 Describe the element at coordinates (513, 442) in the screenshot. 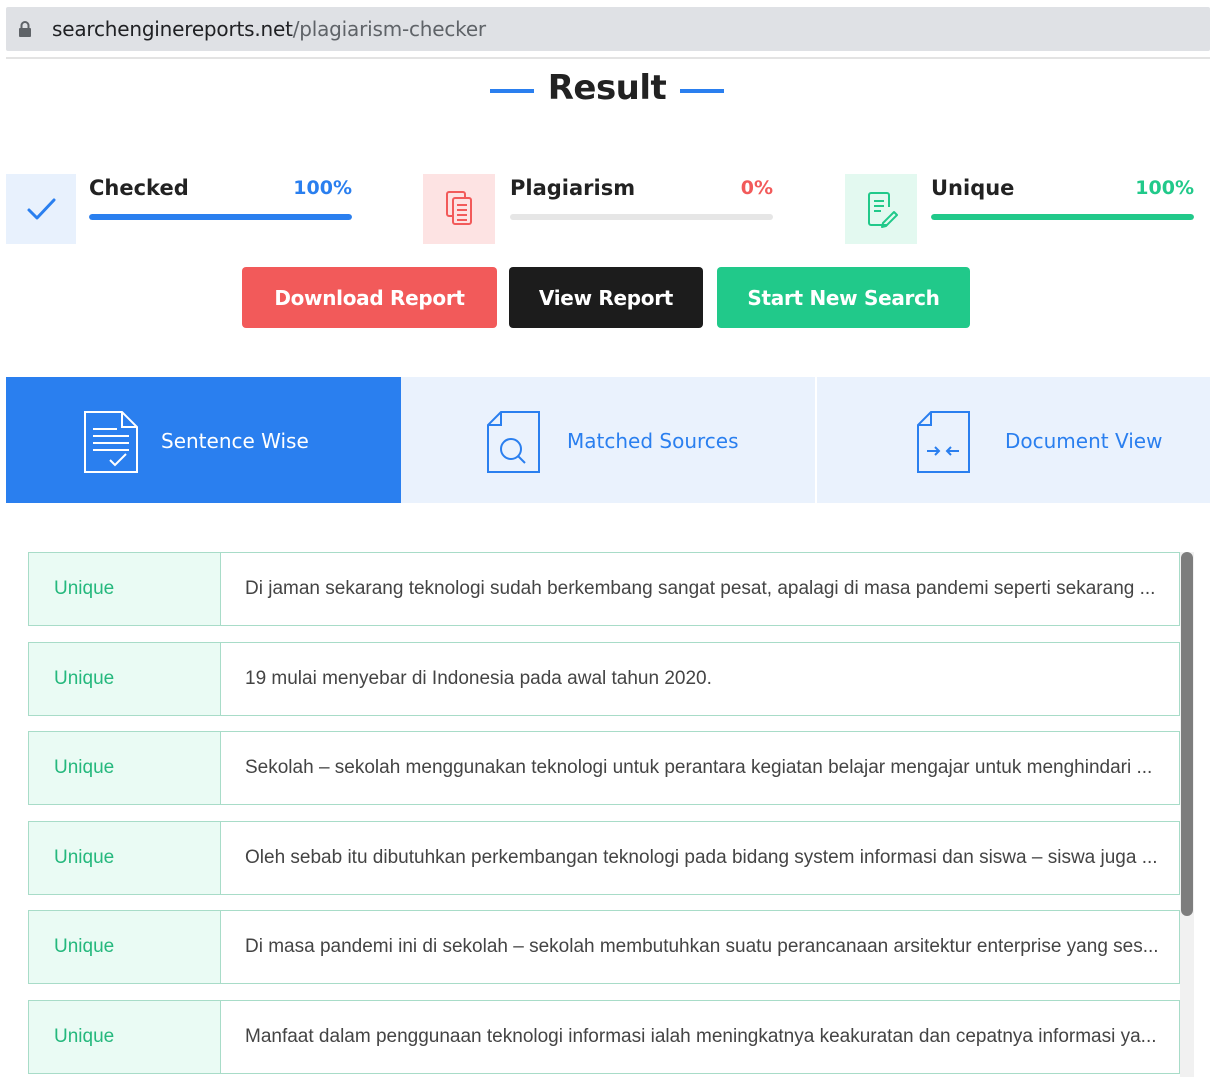

I see `search-document-icon` at that location.